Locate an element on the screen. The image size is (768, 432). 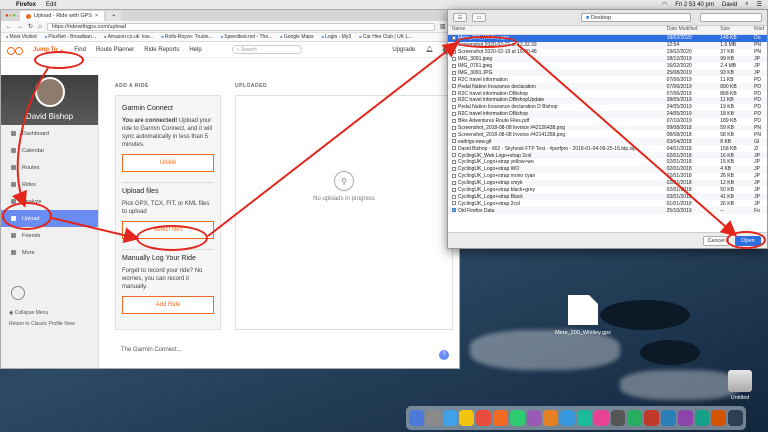
new-tab-button: + is located at coordinates (114, 16).